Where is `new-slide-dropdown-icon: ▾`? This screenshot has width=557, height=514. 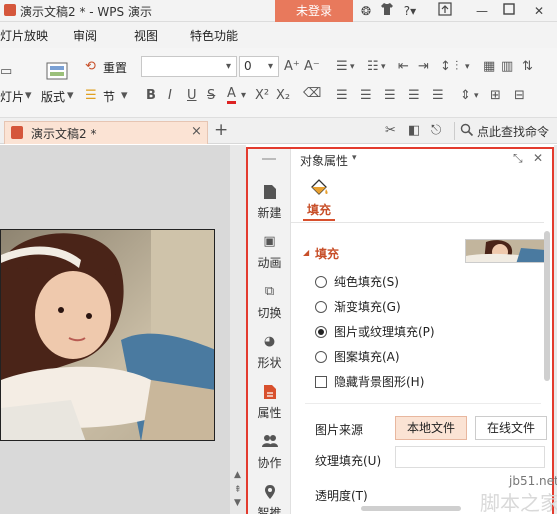
new-slide-dropdown-icon: ▾ is located at coordinates (28, 96).